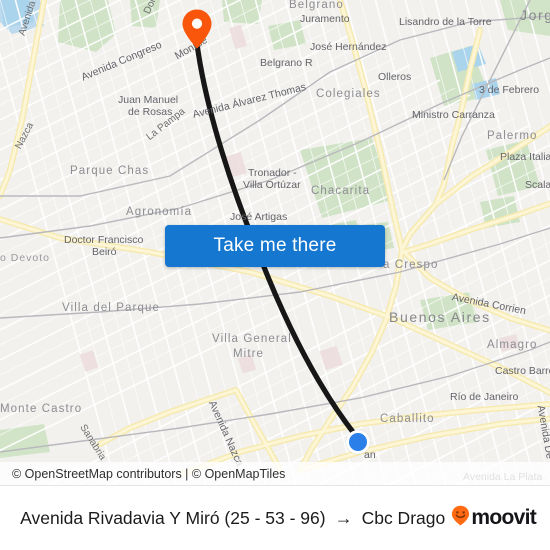 The width and height of the screenshot is (550, 550). I want to click on arrow-right-icon: →, so click(343, 518).